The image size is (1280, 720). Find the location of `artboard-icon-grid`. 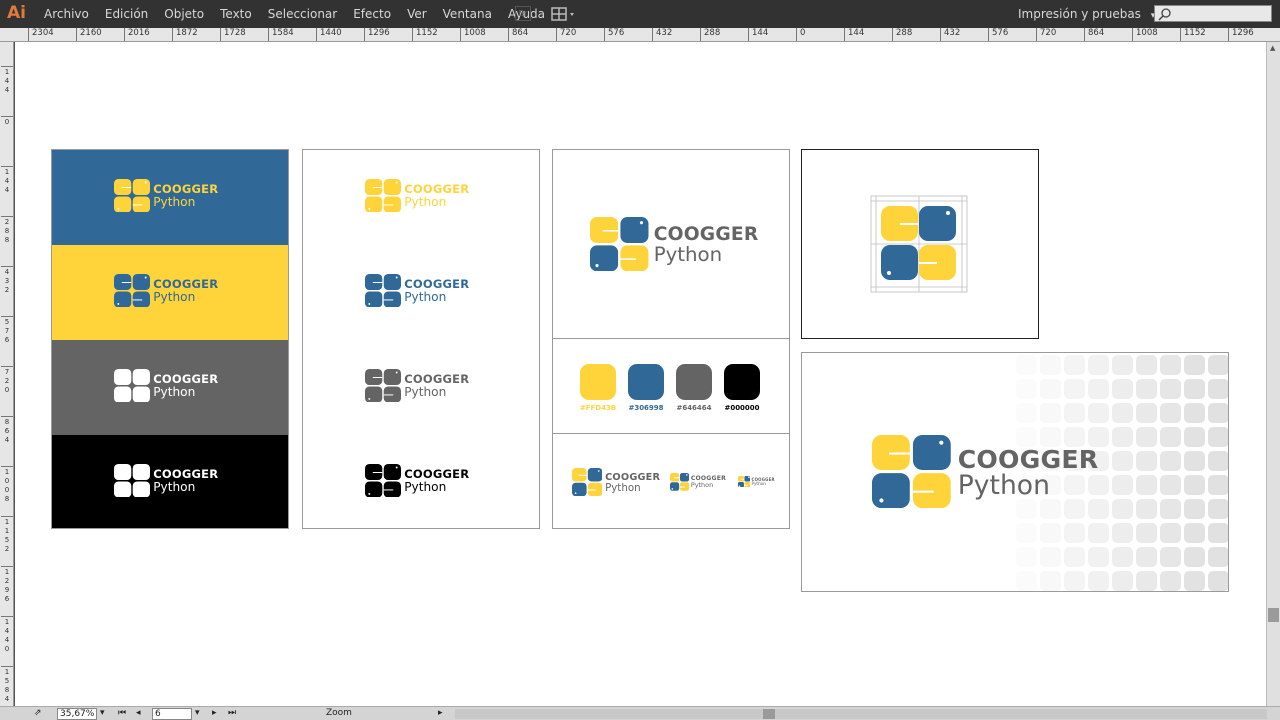

artboard-icon-grid is located at coordinates (920, 244).